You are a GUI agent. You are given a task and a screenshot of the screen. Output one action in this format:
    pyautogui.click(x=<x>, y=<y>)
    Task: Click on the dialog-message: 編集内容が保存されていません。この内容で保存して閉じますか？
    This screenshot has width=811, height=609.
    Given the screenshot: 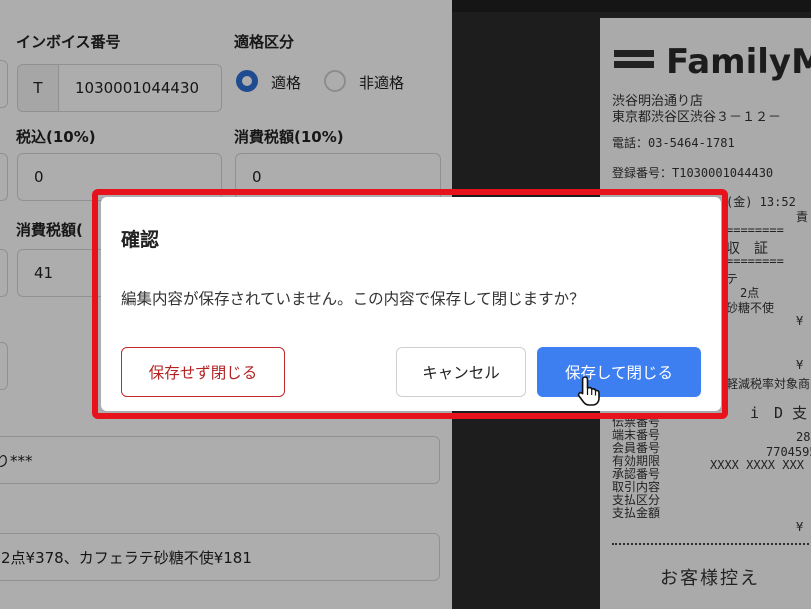 What is the action you would take?
    pyautogui.click(x=353, y=299)
    